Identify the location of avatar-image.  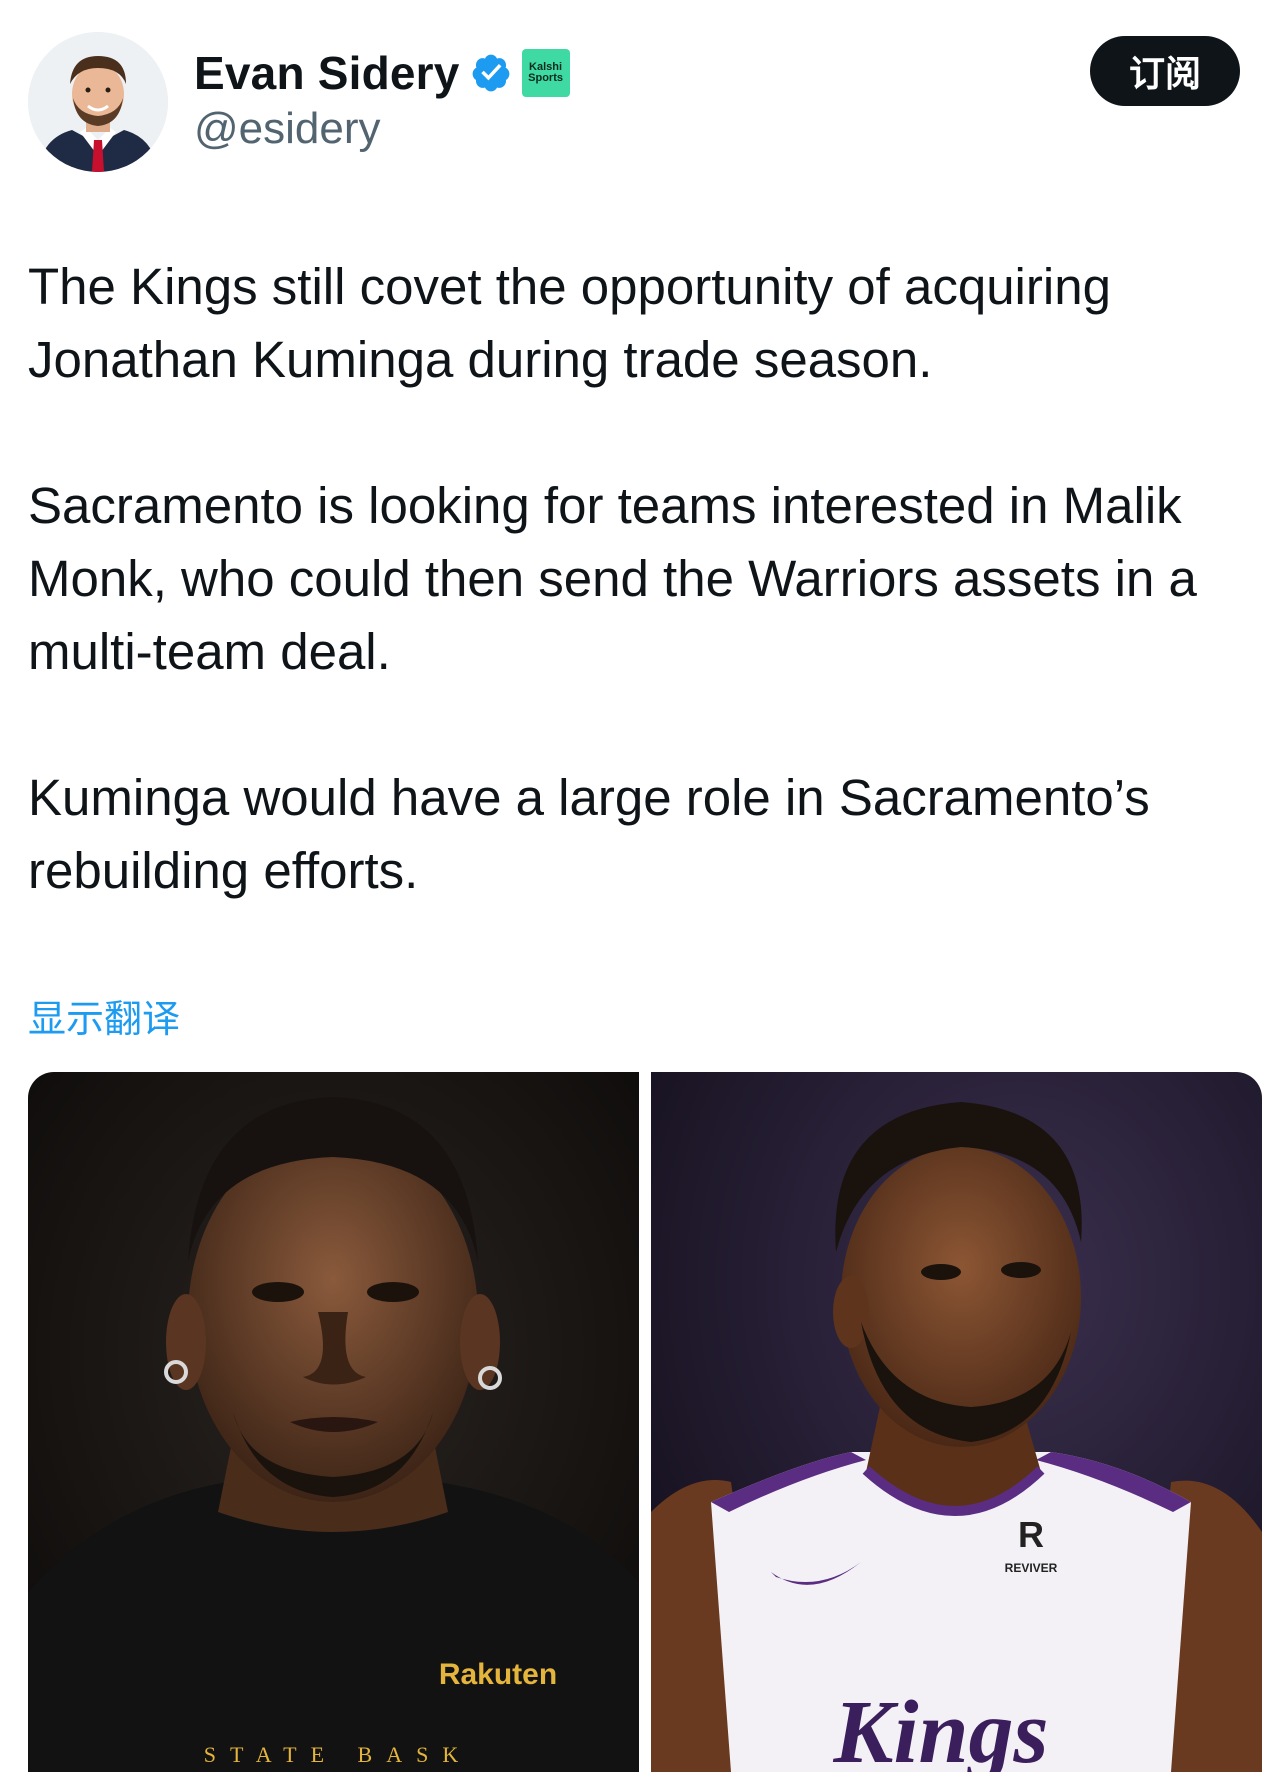
(98, 102).